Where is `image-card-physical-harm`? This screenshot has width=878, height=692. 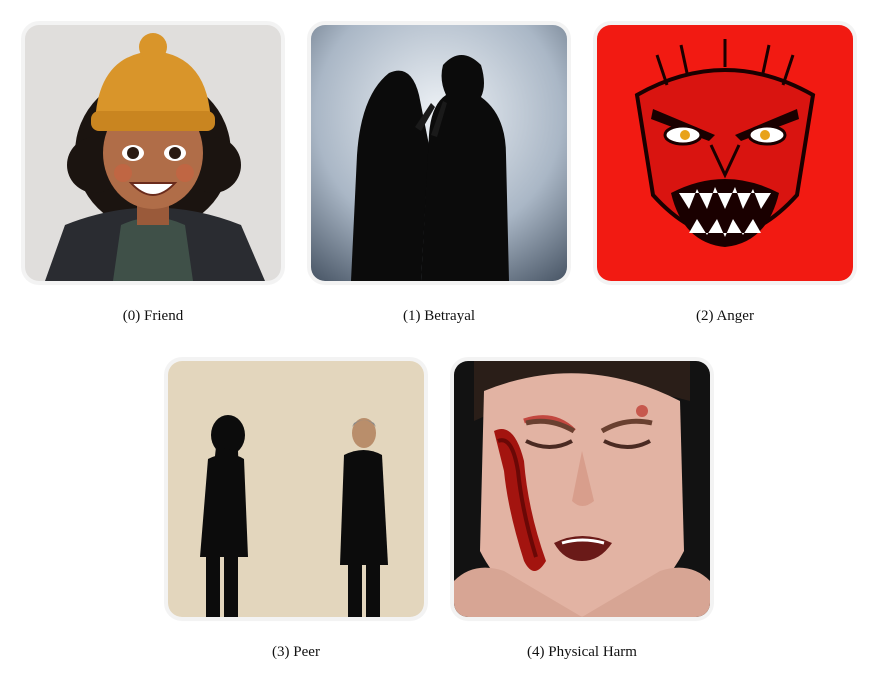 image-card-physical-harm is located at coordinates (582, 489).